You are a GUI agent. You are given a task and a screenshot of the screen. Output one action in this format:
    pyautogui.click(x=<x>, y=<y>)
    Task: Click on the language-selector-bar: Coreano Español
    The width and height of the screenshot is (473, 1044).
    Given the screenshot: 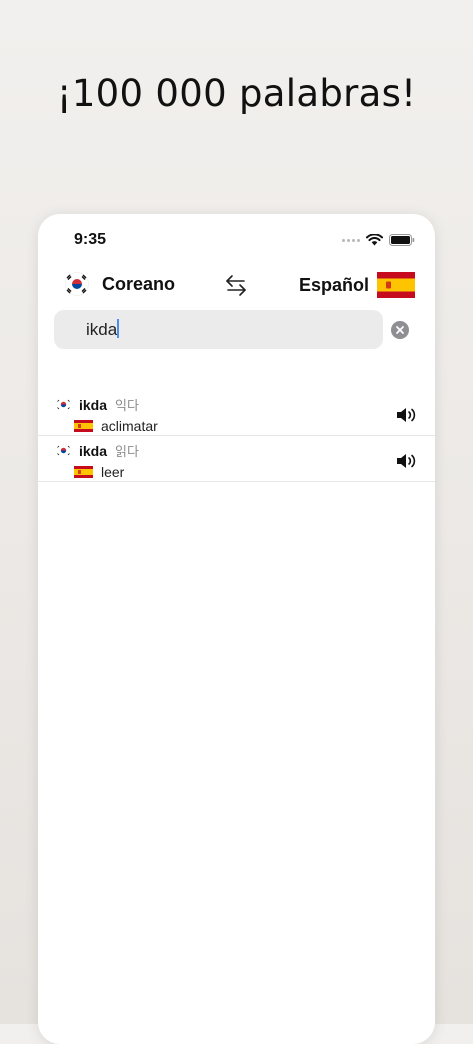 What is the action you would take?
    pyautogui.click(x=236, y=286)
    